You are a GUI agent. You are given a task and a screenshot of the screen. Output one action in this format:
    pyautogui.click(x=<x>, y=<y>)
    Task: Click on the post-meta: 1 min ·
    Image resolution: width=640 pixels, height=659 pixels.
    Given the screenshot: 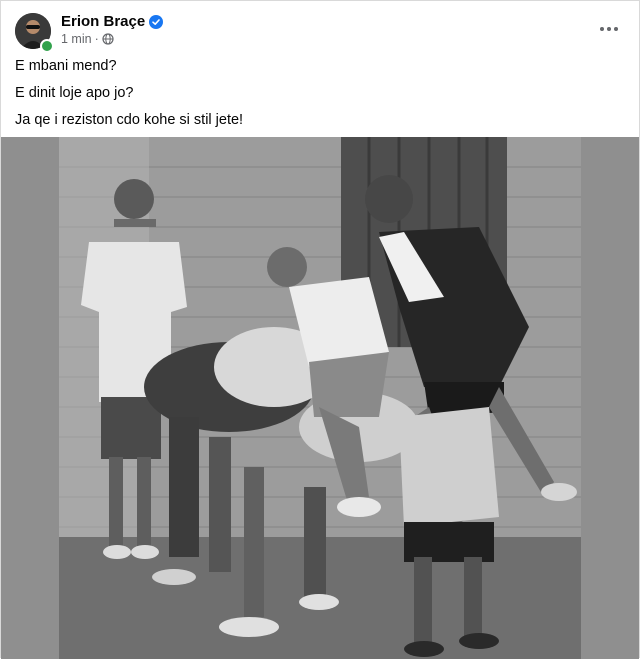 What is the action you would take?
    pyautogui.click(x=87, y=39)
    